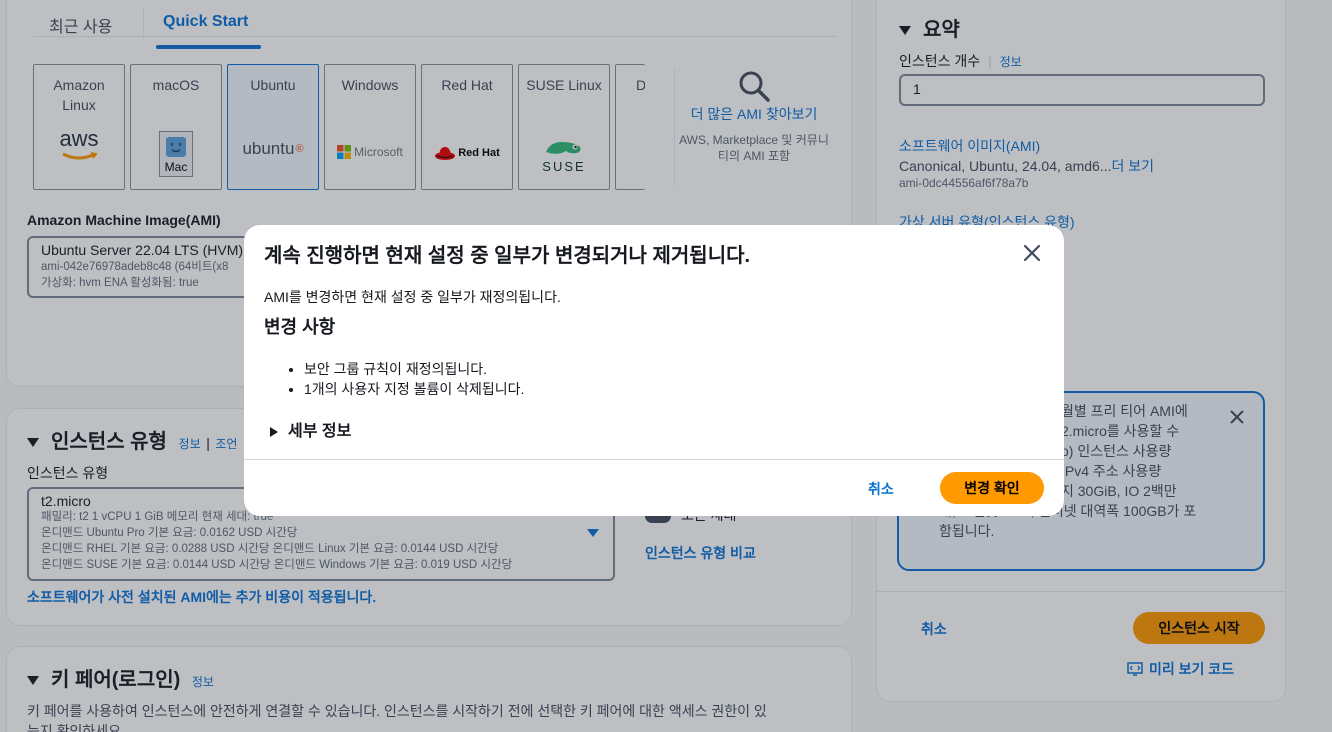  Describe the element at coordinates (1032, 253) in the screenshot. I see `close-icon` at that location.